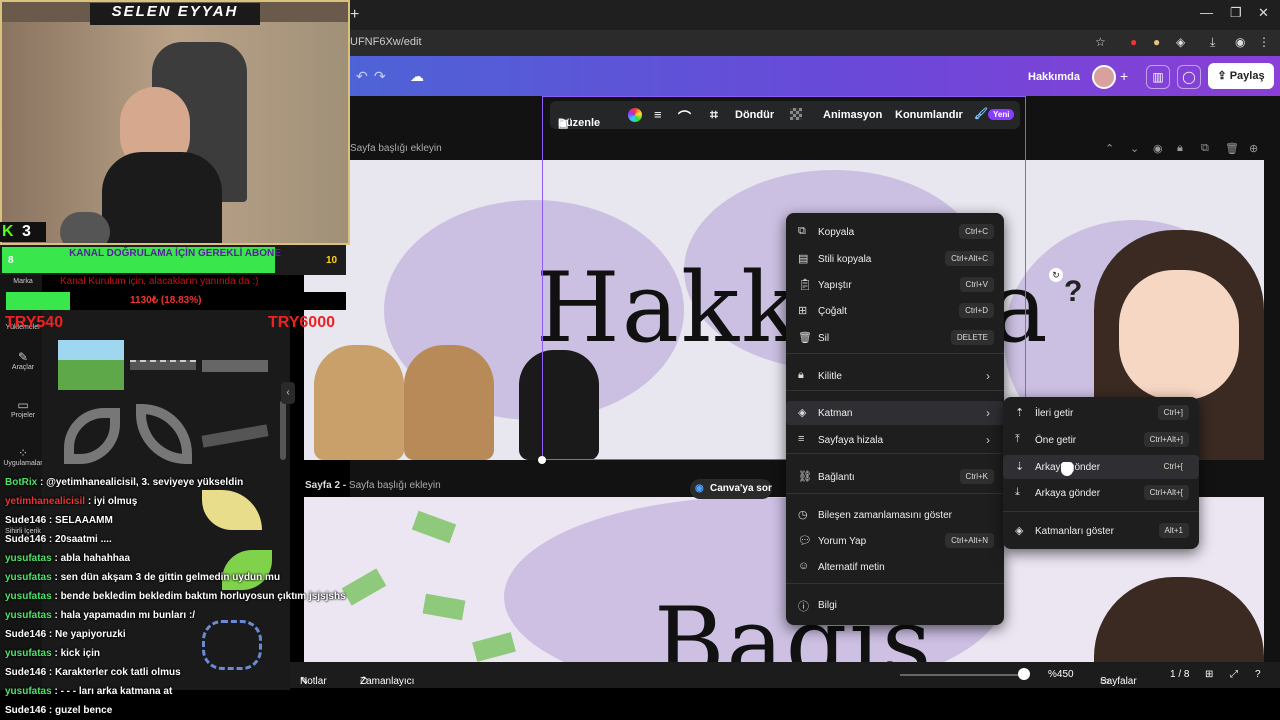 The height and width of the screenshot is (720, 1280). I want to click on eye-icon: ◉, so click(1158, 148).